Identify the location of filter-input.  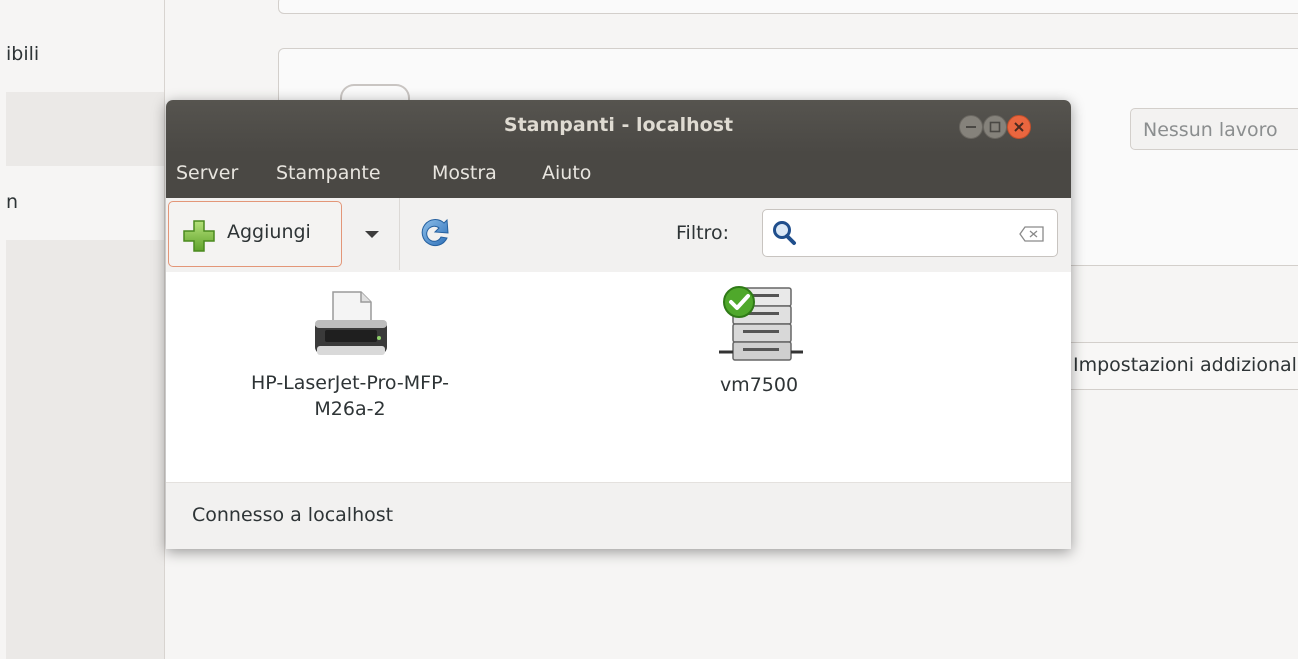
(906, 233).